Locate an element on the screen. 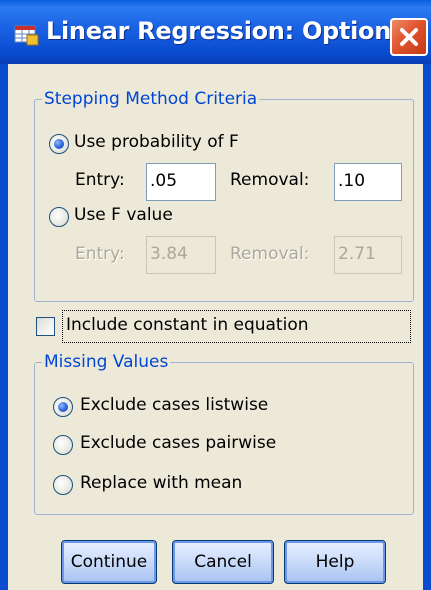 The image size is (431, 590). exclude-pairwise-label: Exclude cases pairwise is located at coordinates (178, 443).